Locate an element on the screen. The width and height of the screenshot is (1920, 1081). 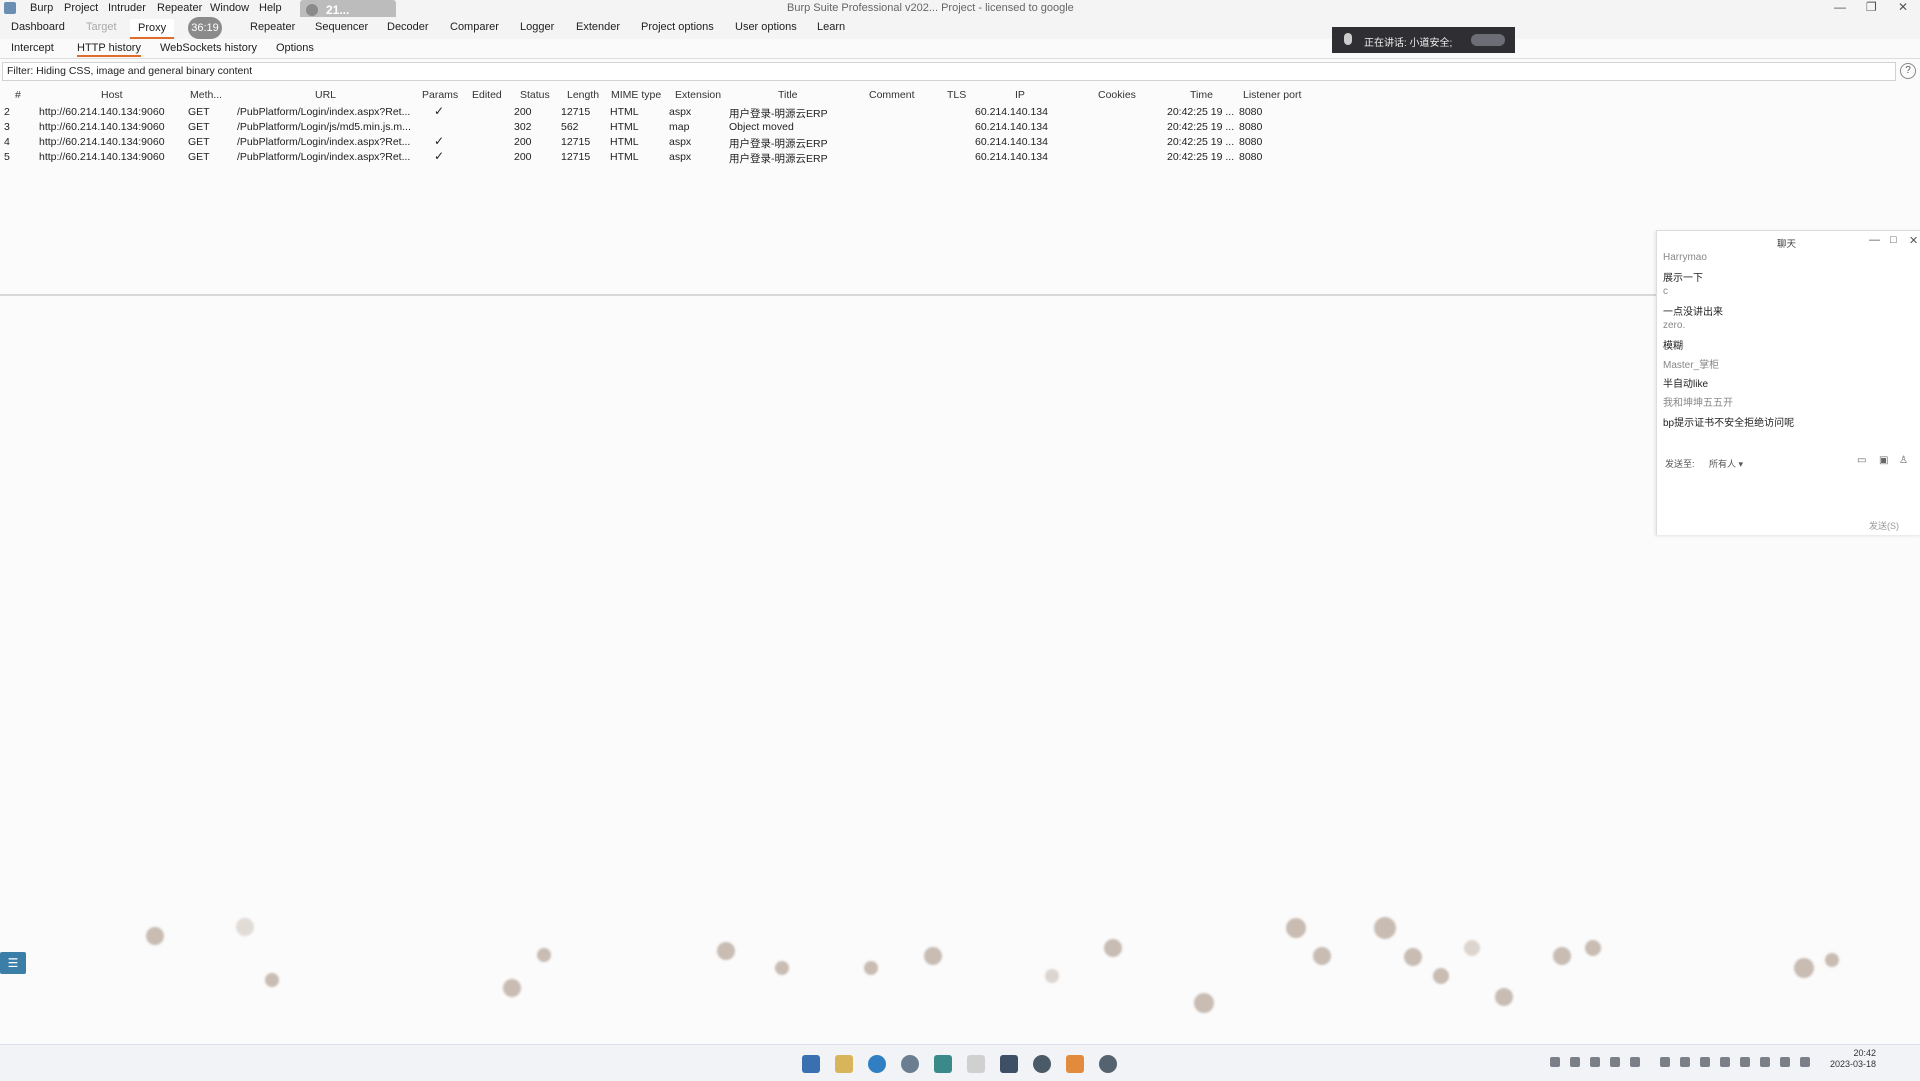
col-cookies: Cookies is located at coordinates (1117, 95).